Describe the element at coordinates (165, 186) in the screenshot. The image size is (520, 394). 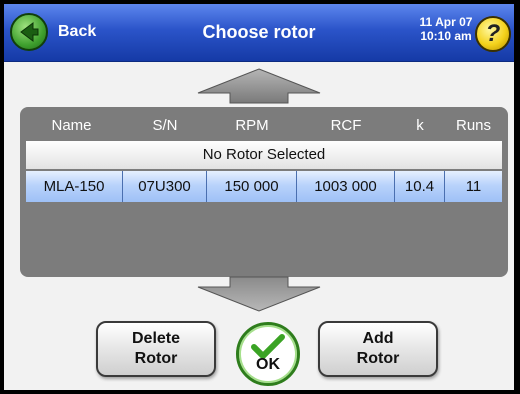
I see `cell-sn: 07U300` at that location.